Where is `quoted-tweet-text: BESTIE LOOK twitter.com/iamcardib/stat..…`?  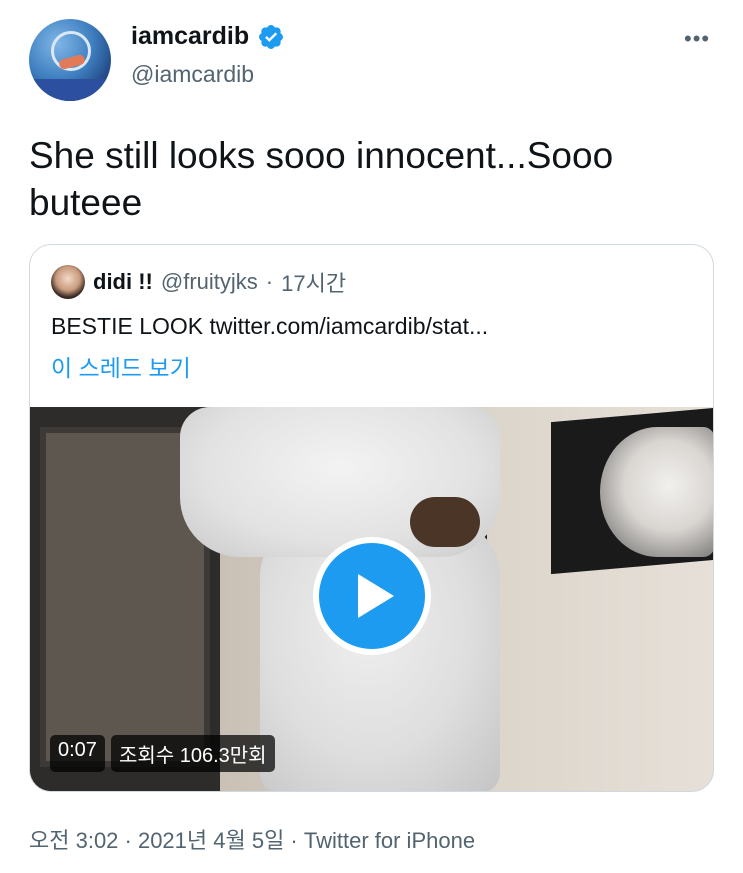
quoted-tweet-text: BESTIE LOOK twitter.com/iamcardib/stat..… is located at coordinates (270, 326).